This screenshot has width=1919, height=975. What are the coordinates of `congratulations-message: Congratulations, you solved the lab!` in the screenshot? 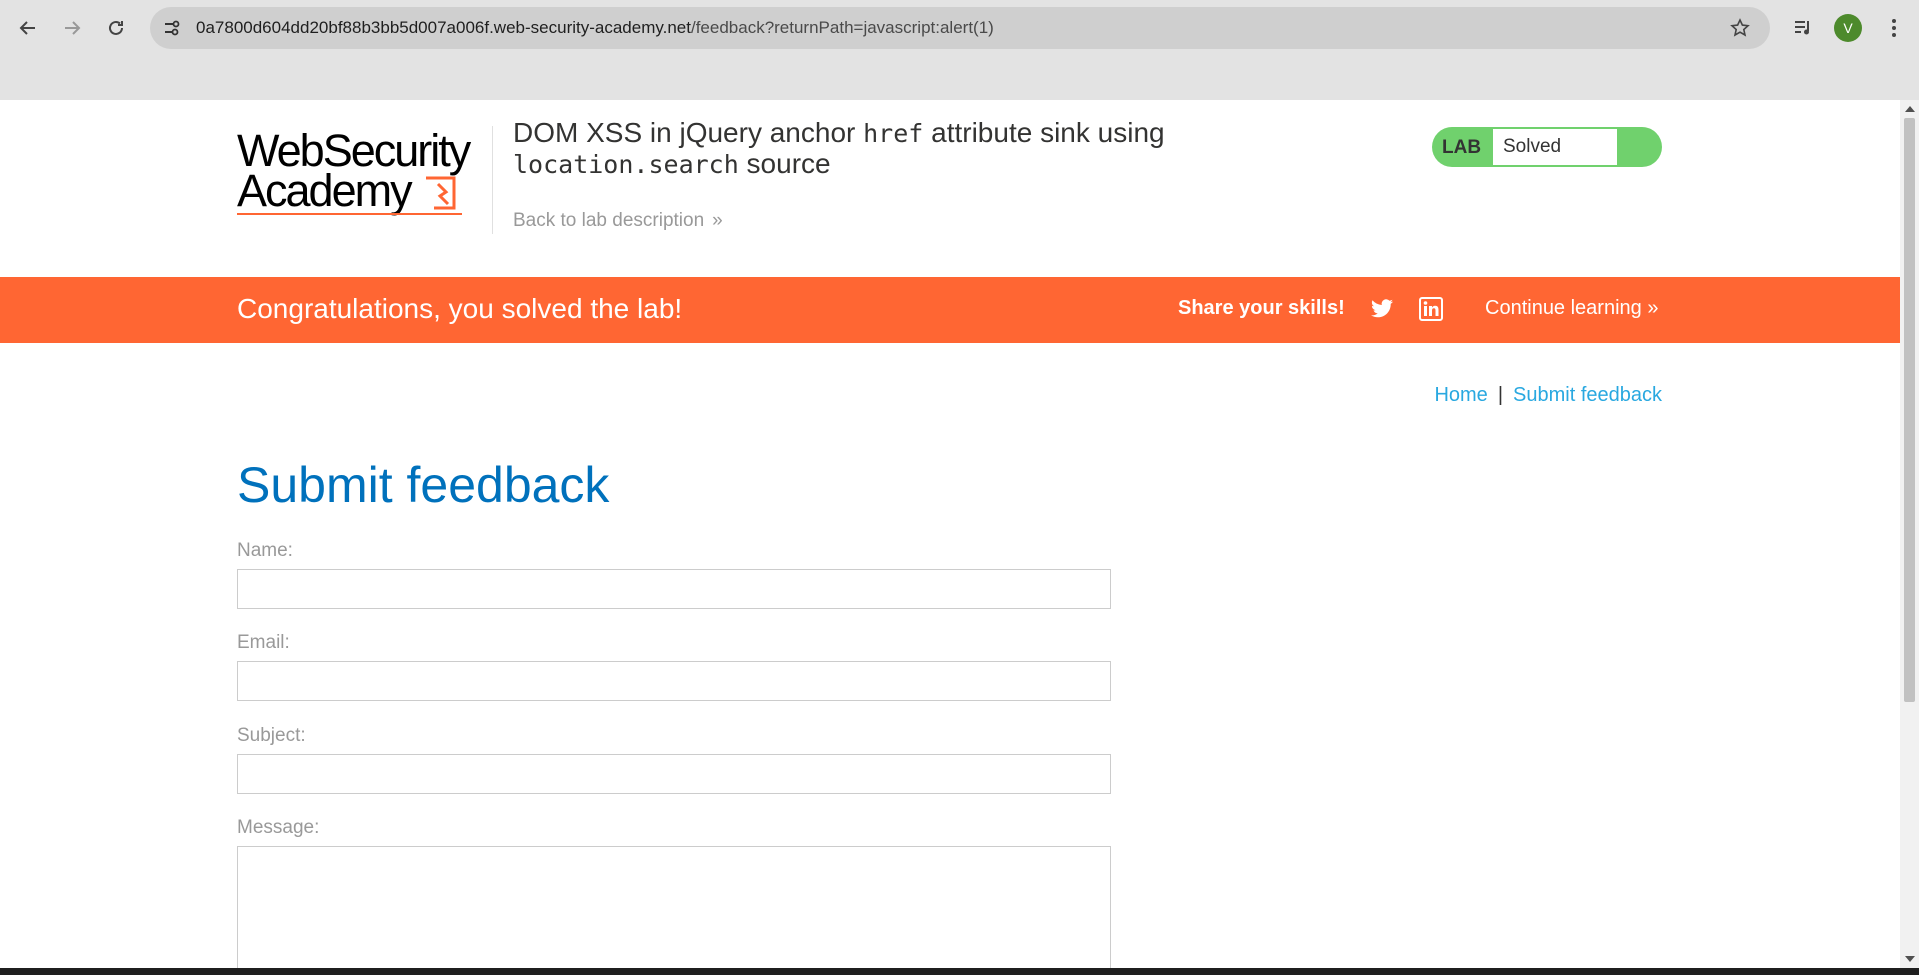 It's located at (460, 308).